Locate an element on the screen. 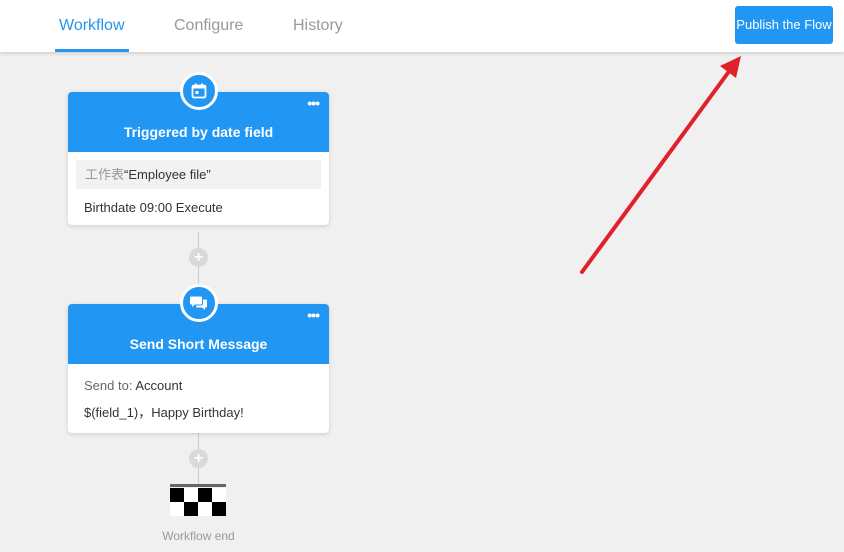  calendar-icon is located at coordinates (199, 91).